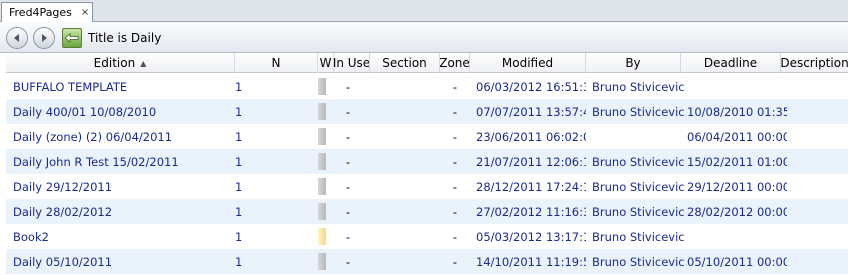 Image resolution: width=848 pixels, height=275 pixels. I want to click on column-description: Description, so click(814, 63).